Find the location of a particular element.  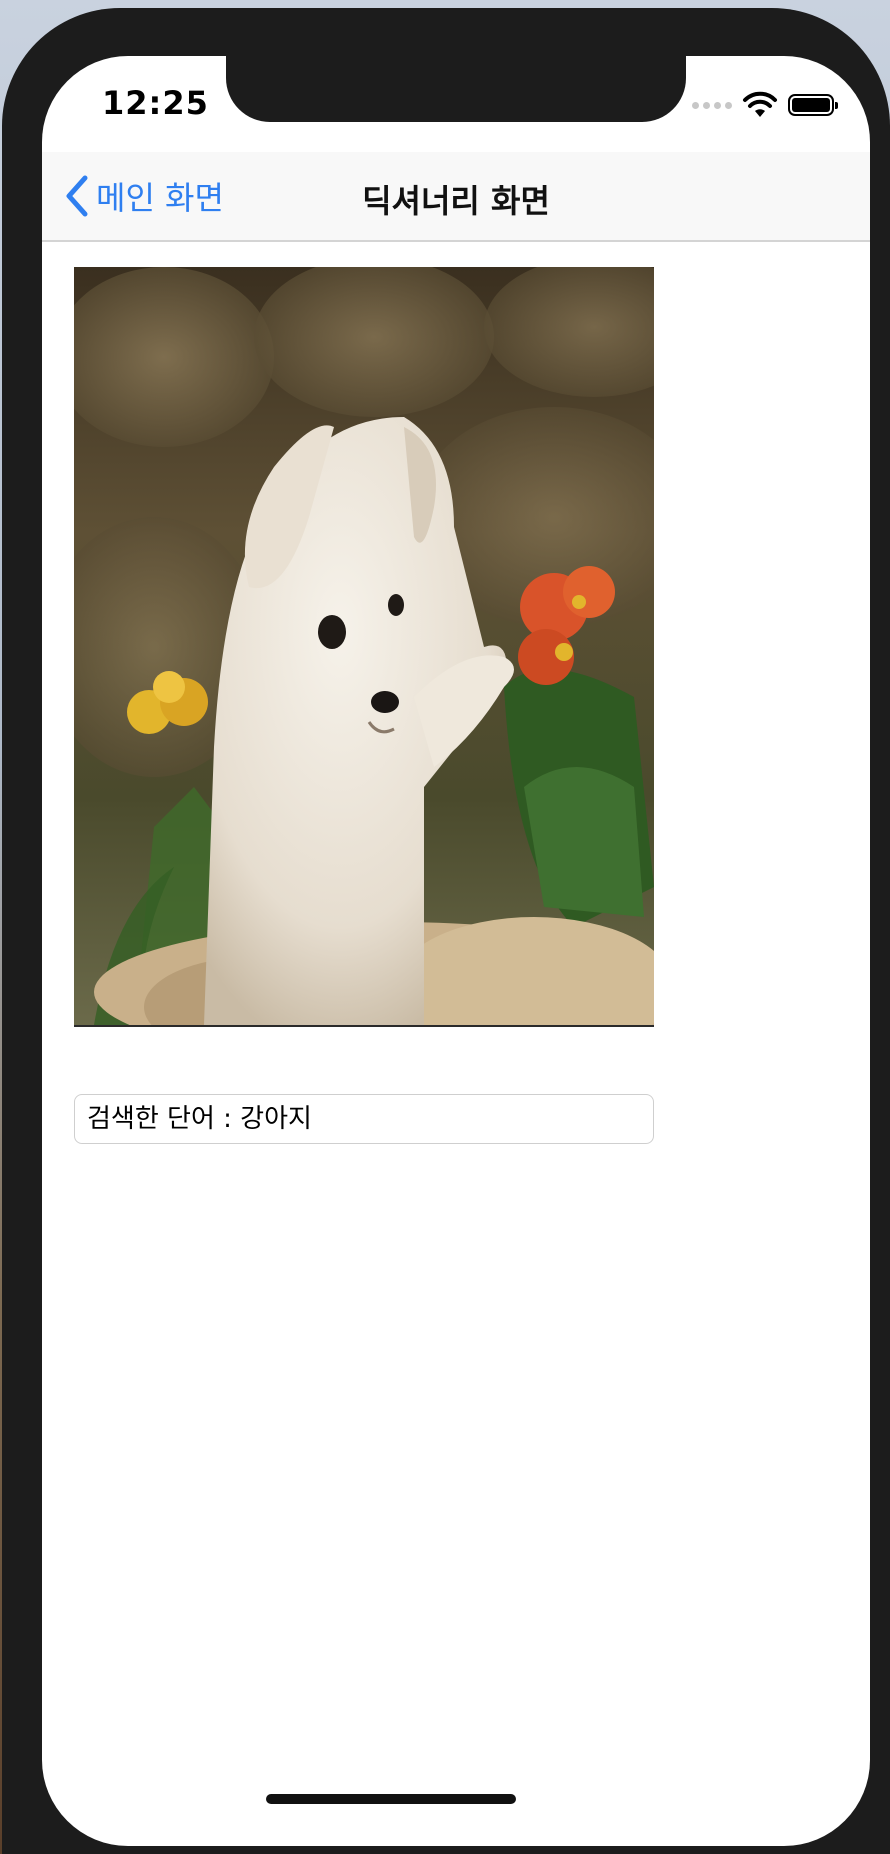

searched-word-field: 검색한 단어 : 강아지 is located at coordinates (364, 1119).